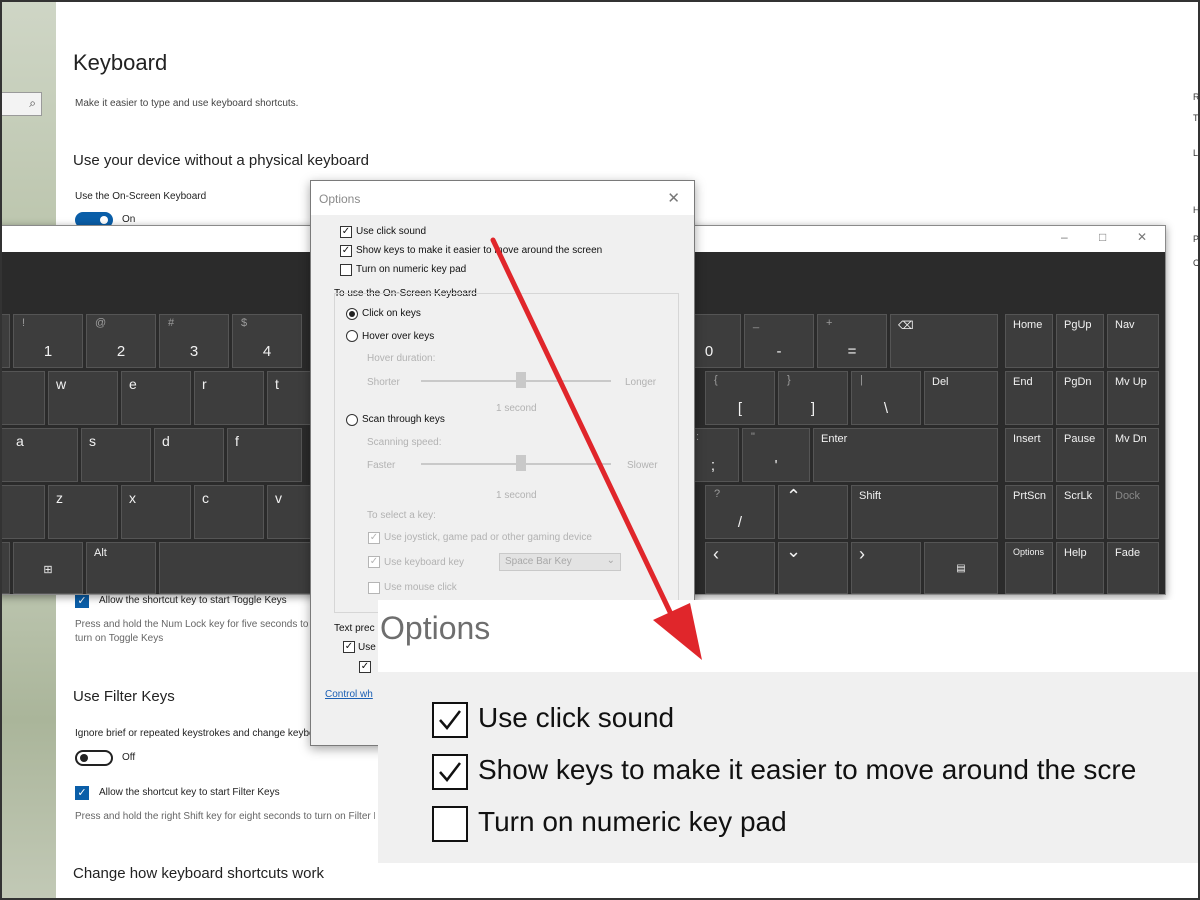 The image size is (1200, 900). What do you see at coordinates (156, 398) in the screenshot?
I see `osk-key-e: e` at bounding box center [156, 398].